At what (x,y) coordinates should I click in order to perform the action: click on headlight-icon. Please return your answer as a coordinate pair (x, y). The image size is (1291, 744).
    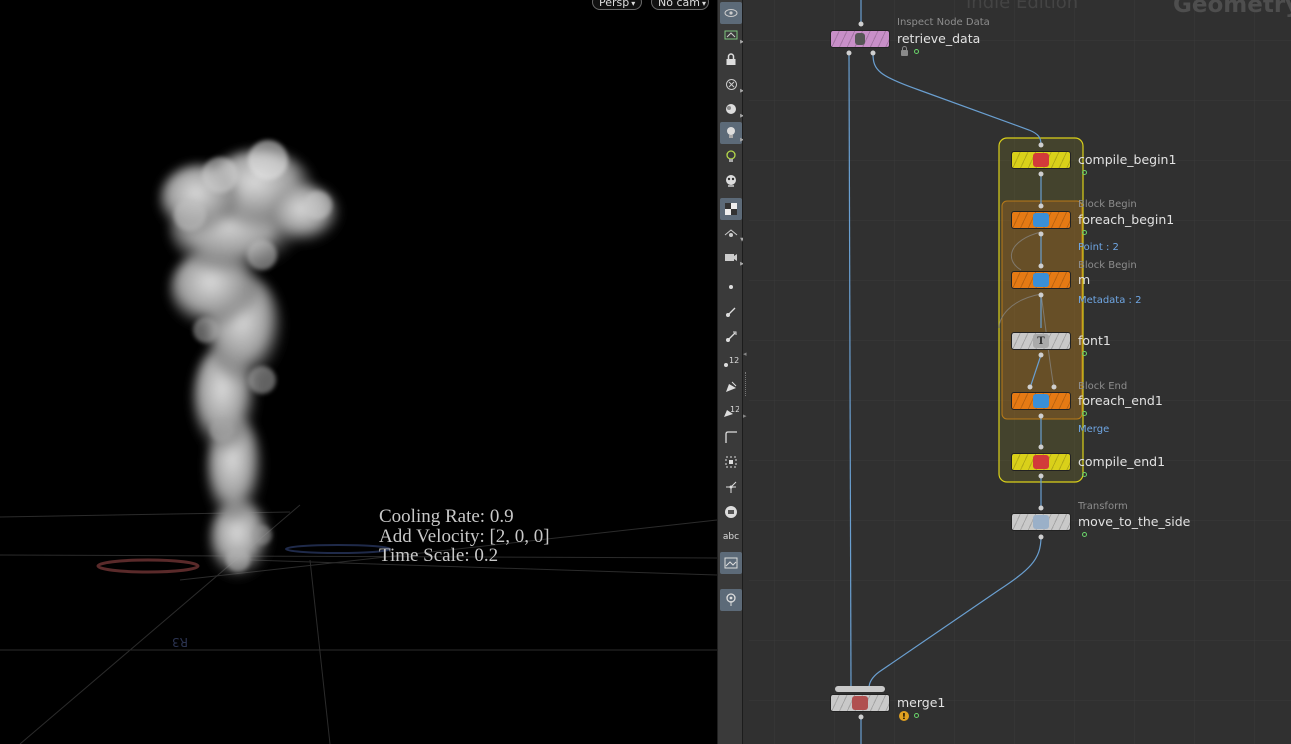
    Looking at the image, I should click on (731, 157).